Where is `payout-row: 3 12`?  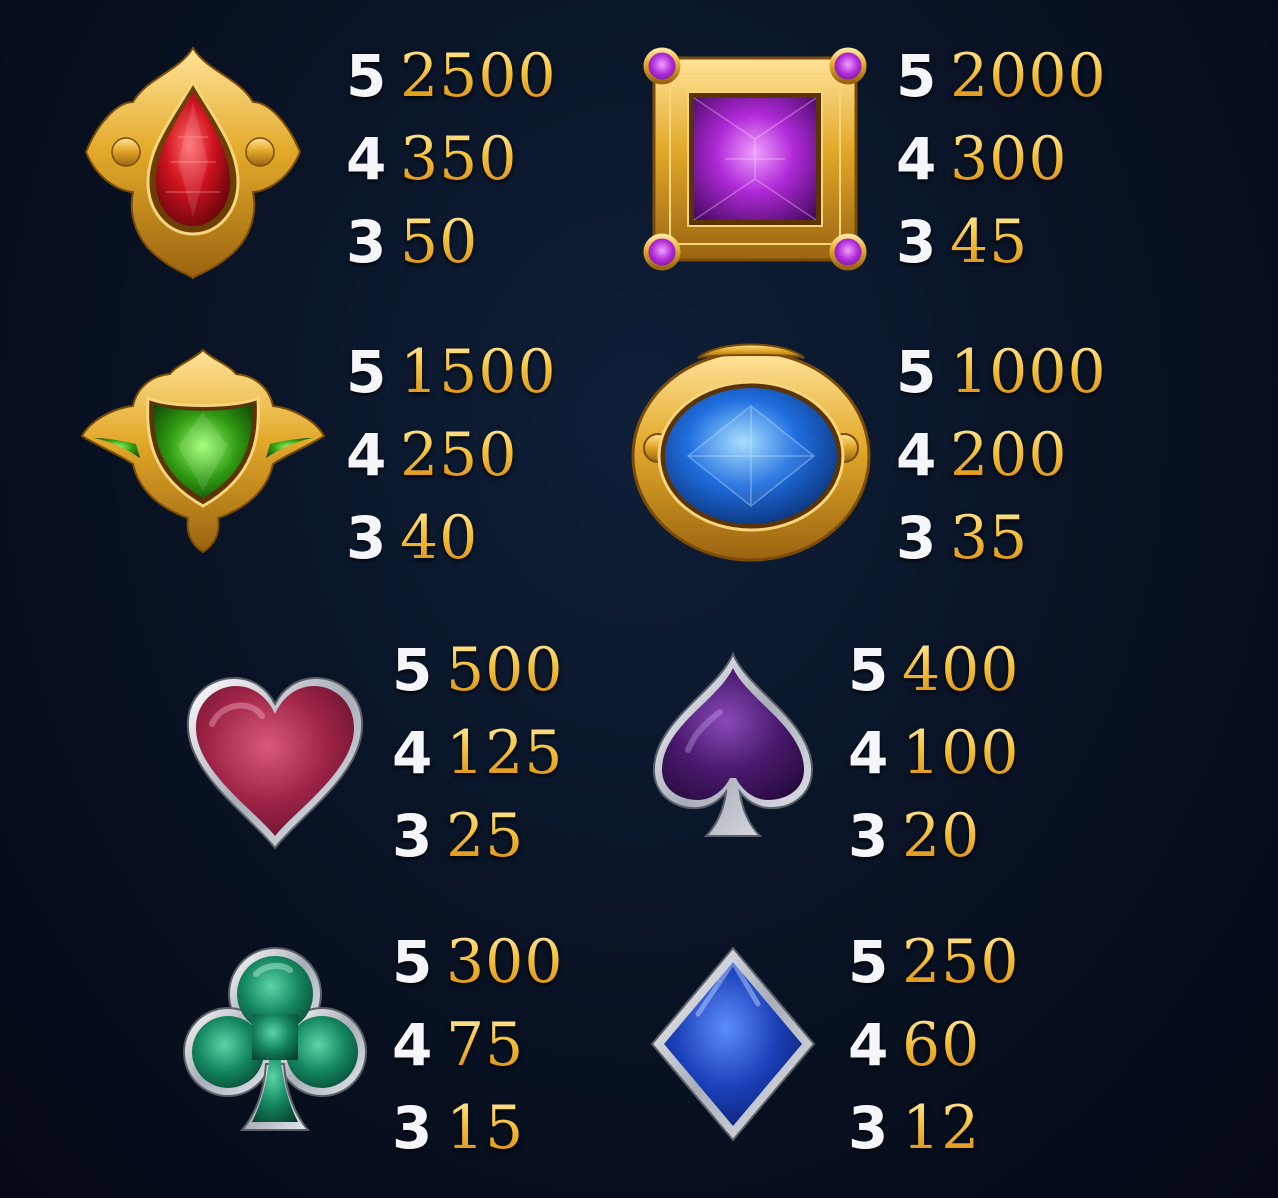 payout-row: 3 12 is located at coordinates (934, 1127).